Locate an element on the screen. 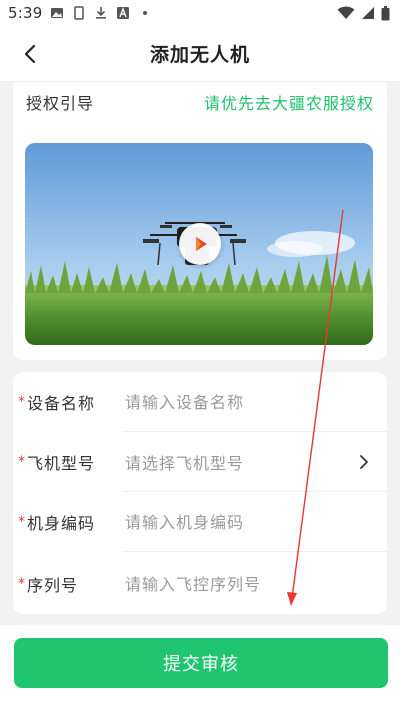  a-icon is located at coordinates (123, 13).